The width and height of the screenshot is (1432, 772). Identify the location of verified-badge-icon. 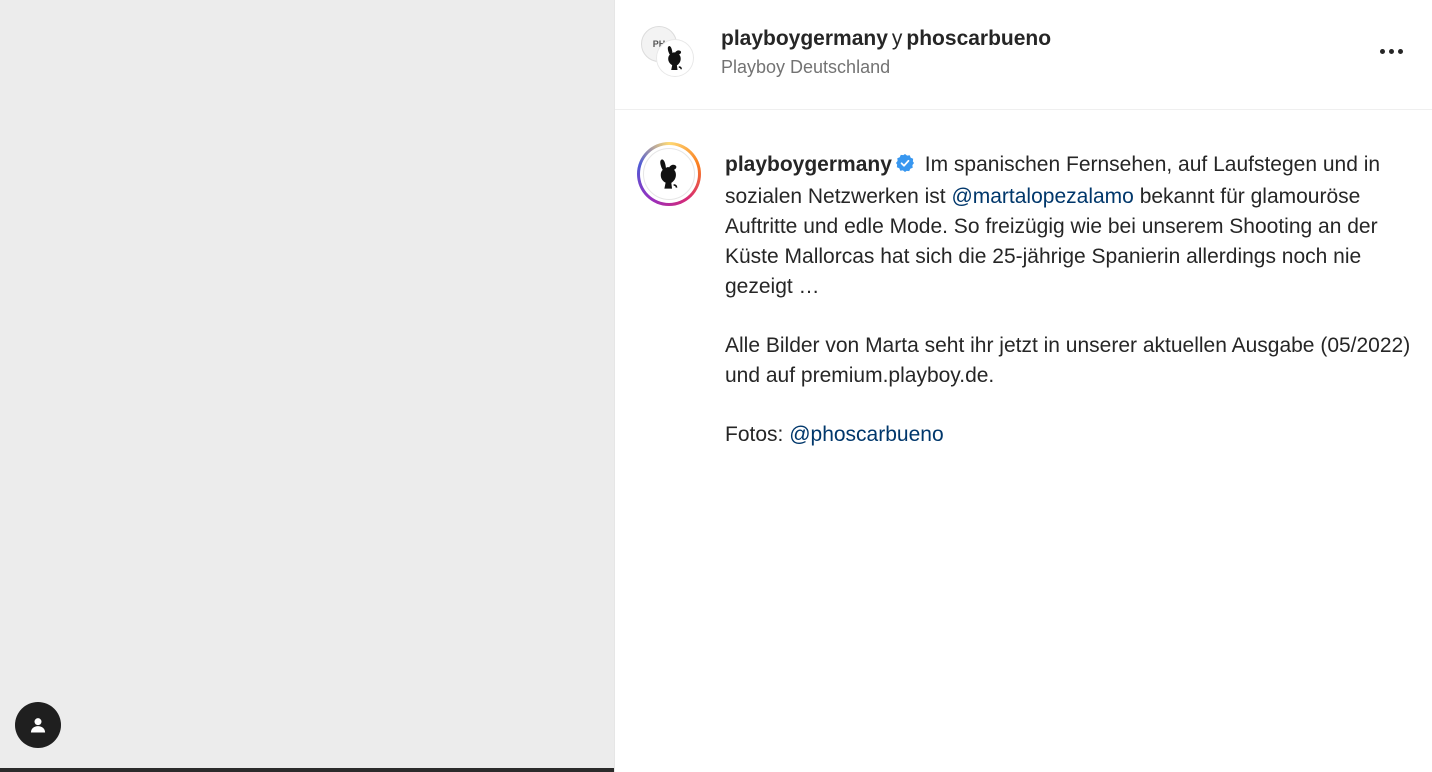
(905, 167).